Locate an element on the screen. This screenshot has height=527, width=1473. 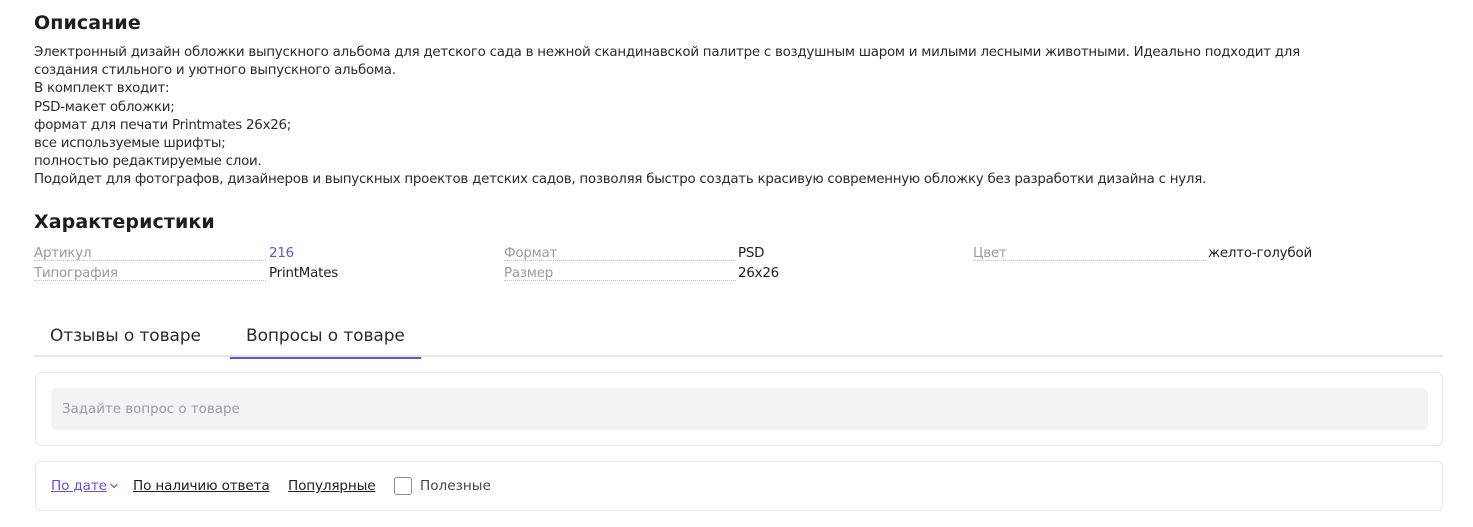
description-line: В комплект входит: is located at coordinates (102, 89).